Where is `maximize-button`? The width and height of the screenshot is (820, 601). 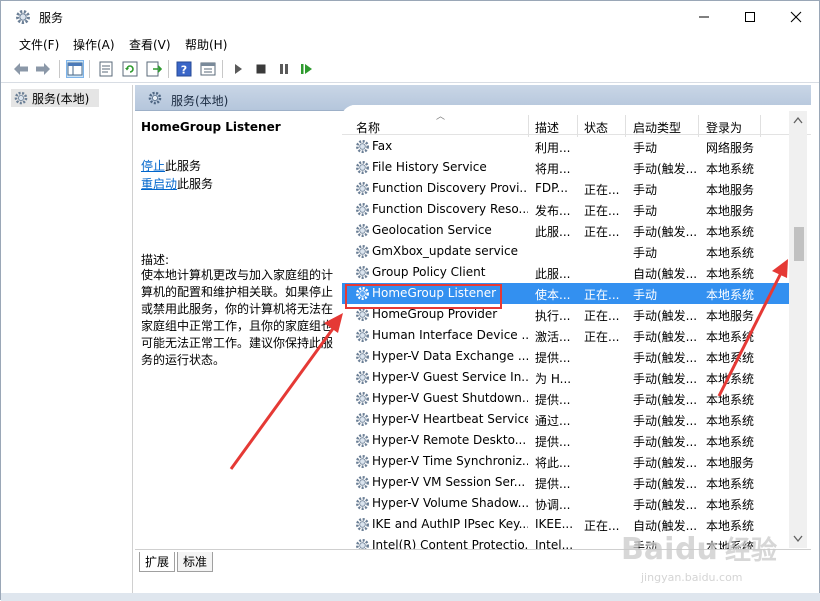 maximize-button is located at coordinates (750, 17).